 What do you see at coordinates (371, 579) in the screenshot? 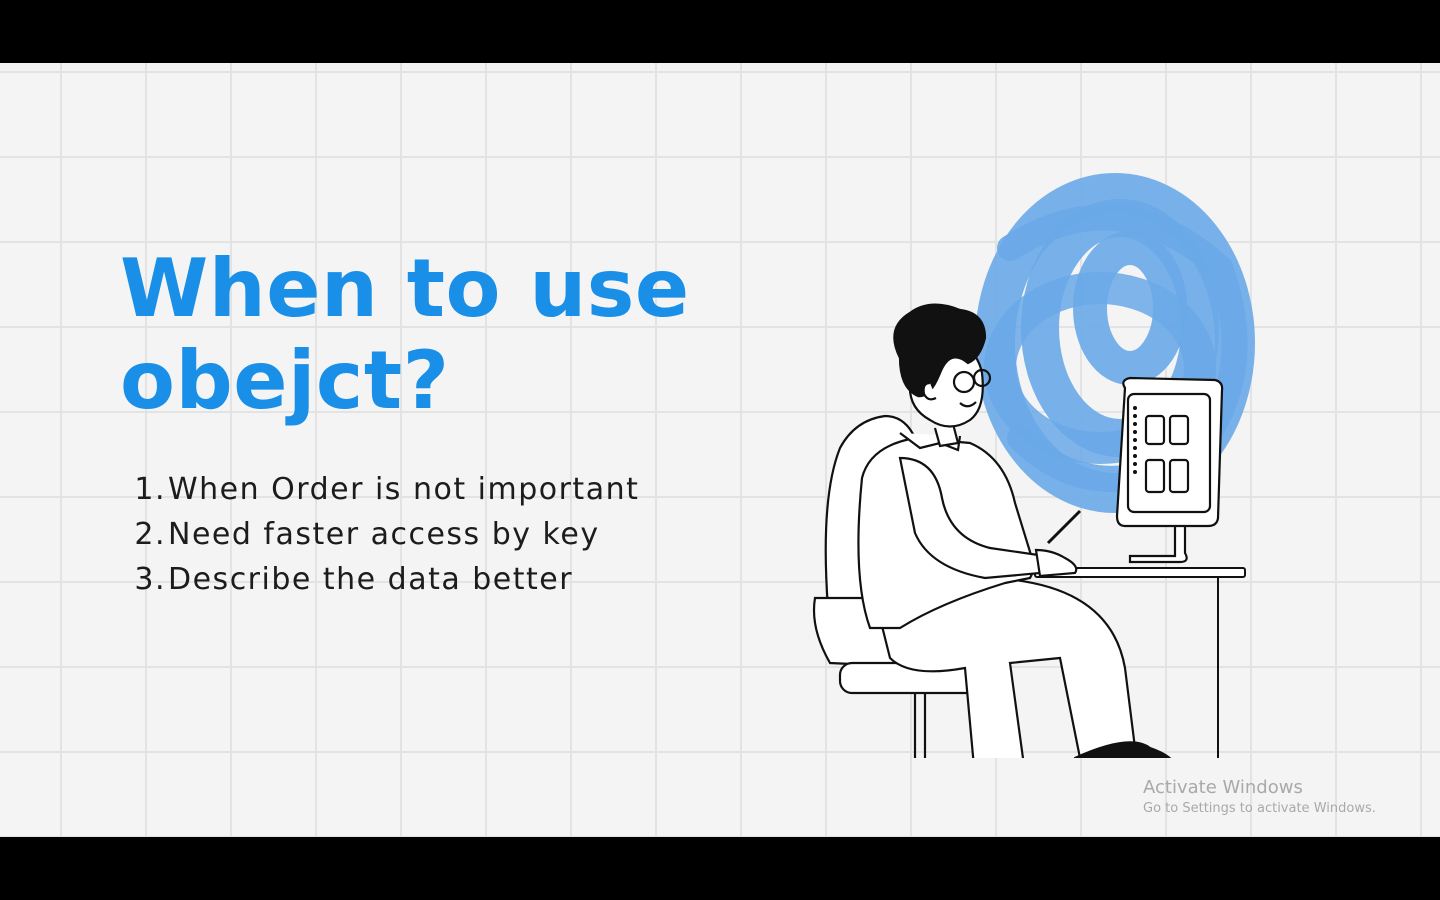
I see `list-item-text: Describe the data better` at bounding box center [371, 579].